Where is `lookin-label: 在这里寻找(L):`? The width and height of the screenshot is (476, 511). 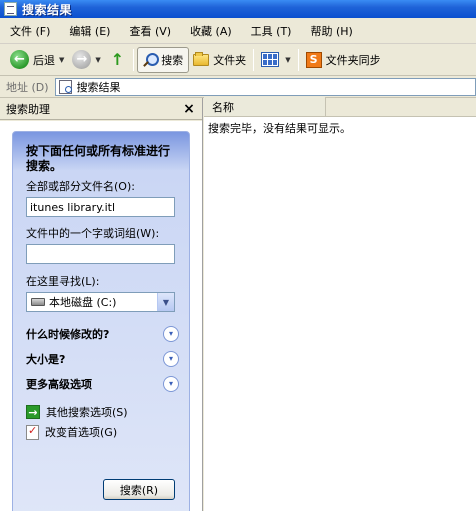 lookin-label: 在这里寻找(L): is located at coordinates (63, 281).